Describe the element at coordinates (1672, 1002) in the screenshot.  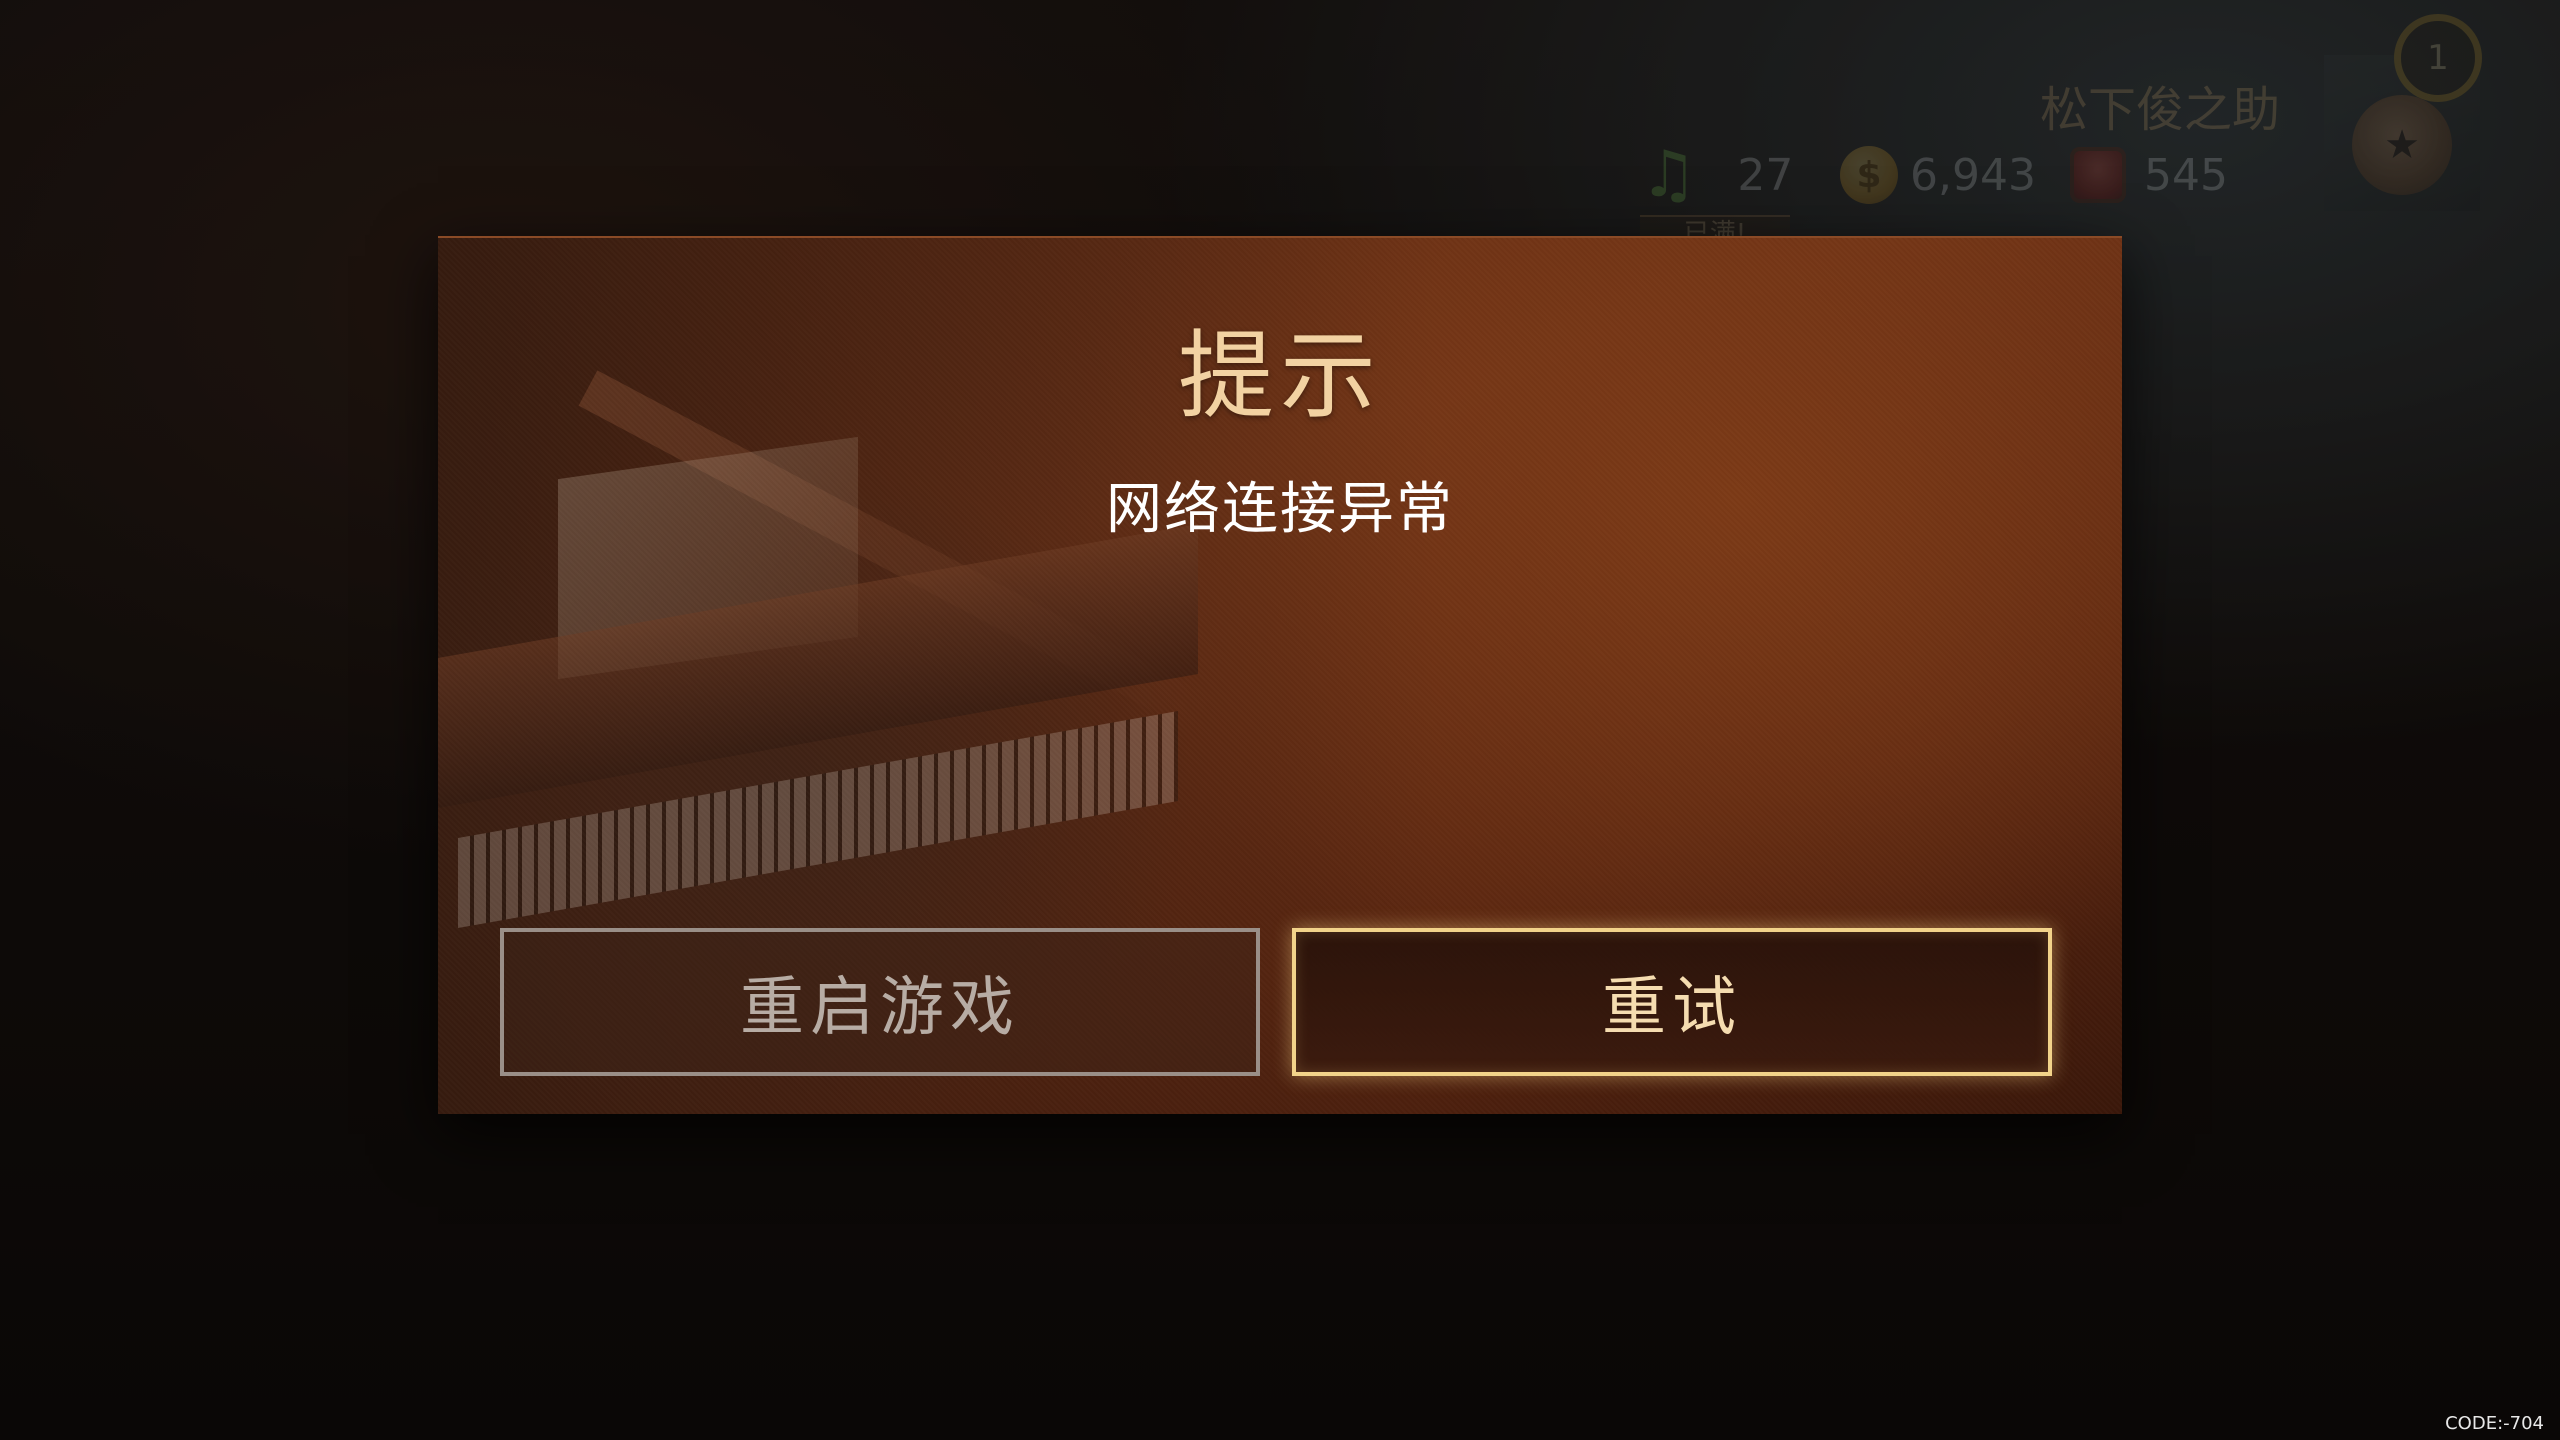
I see `retry-button: 重试` at that location.